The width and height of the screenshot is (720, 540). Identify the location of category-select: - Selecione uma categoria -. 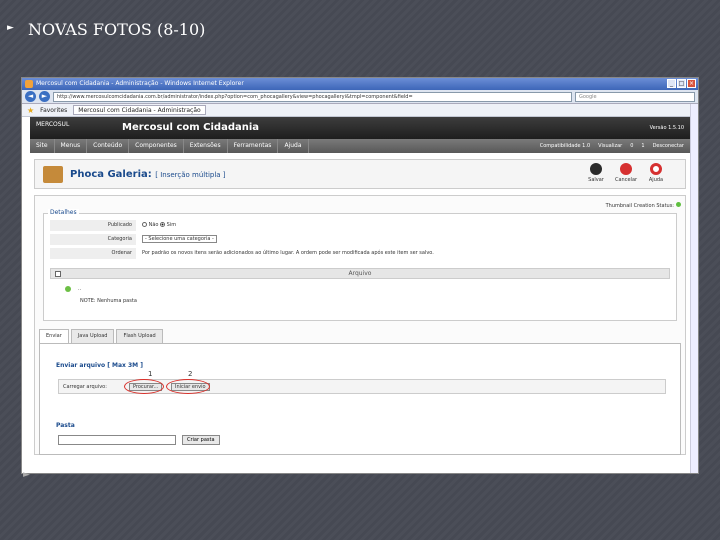
(179, 239).